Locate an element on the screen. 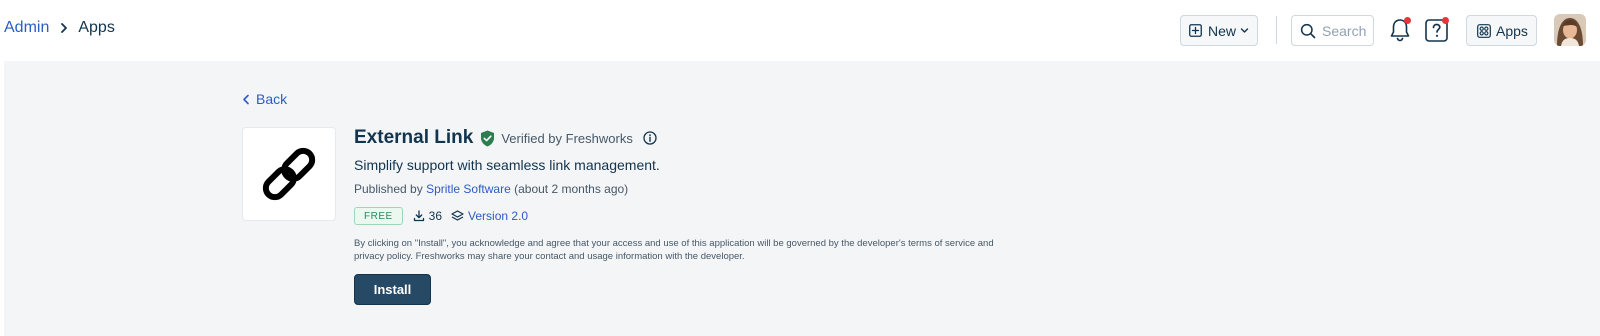 The height and width of the screenshot is (336, 1600). back-link: Back is located at coordinates (264, 99).